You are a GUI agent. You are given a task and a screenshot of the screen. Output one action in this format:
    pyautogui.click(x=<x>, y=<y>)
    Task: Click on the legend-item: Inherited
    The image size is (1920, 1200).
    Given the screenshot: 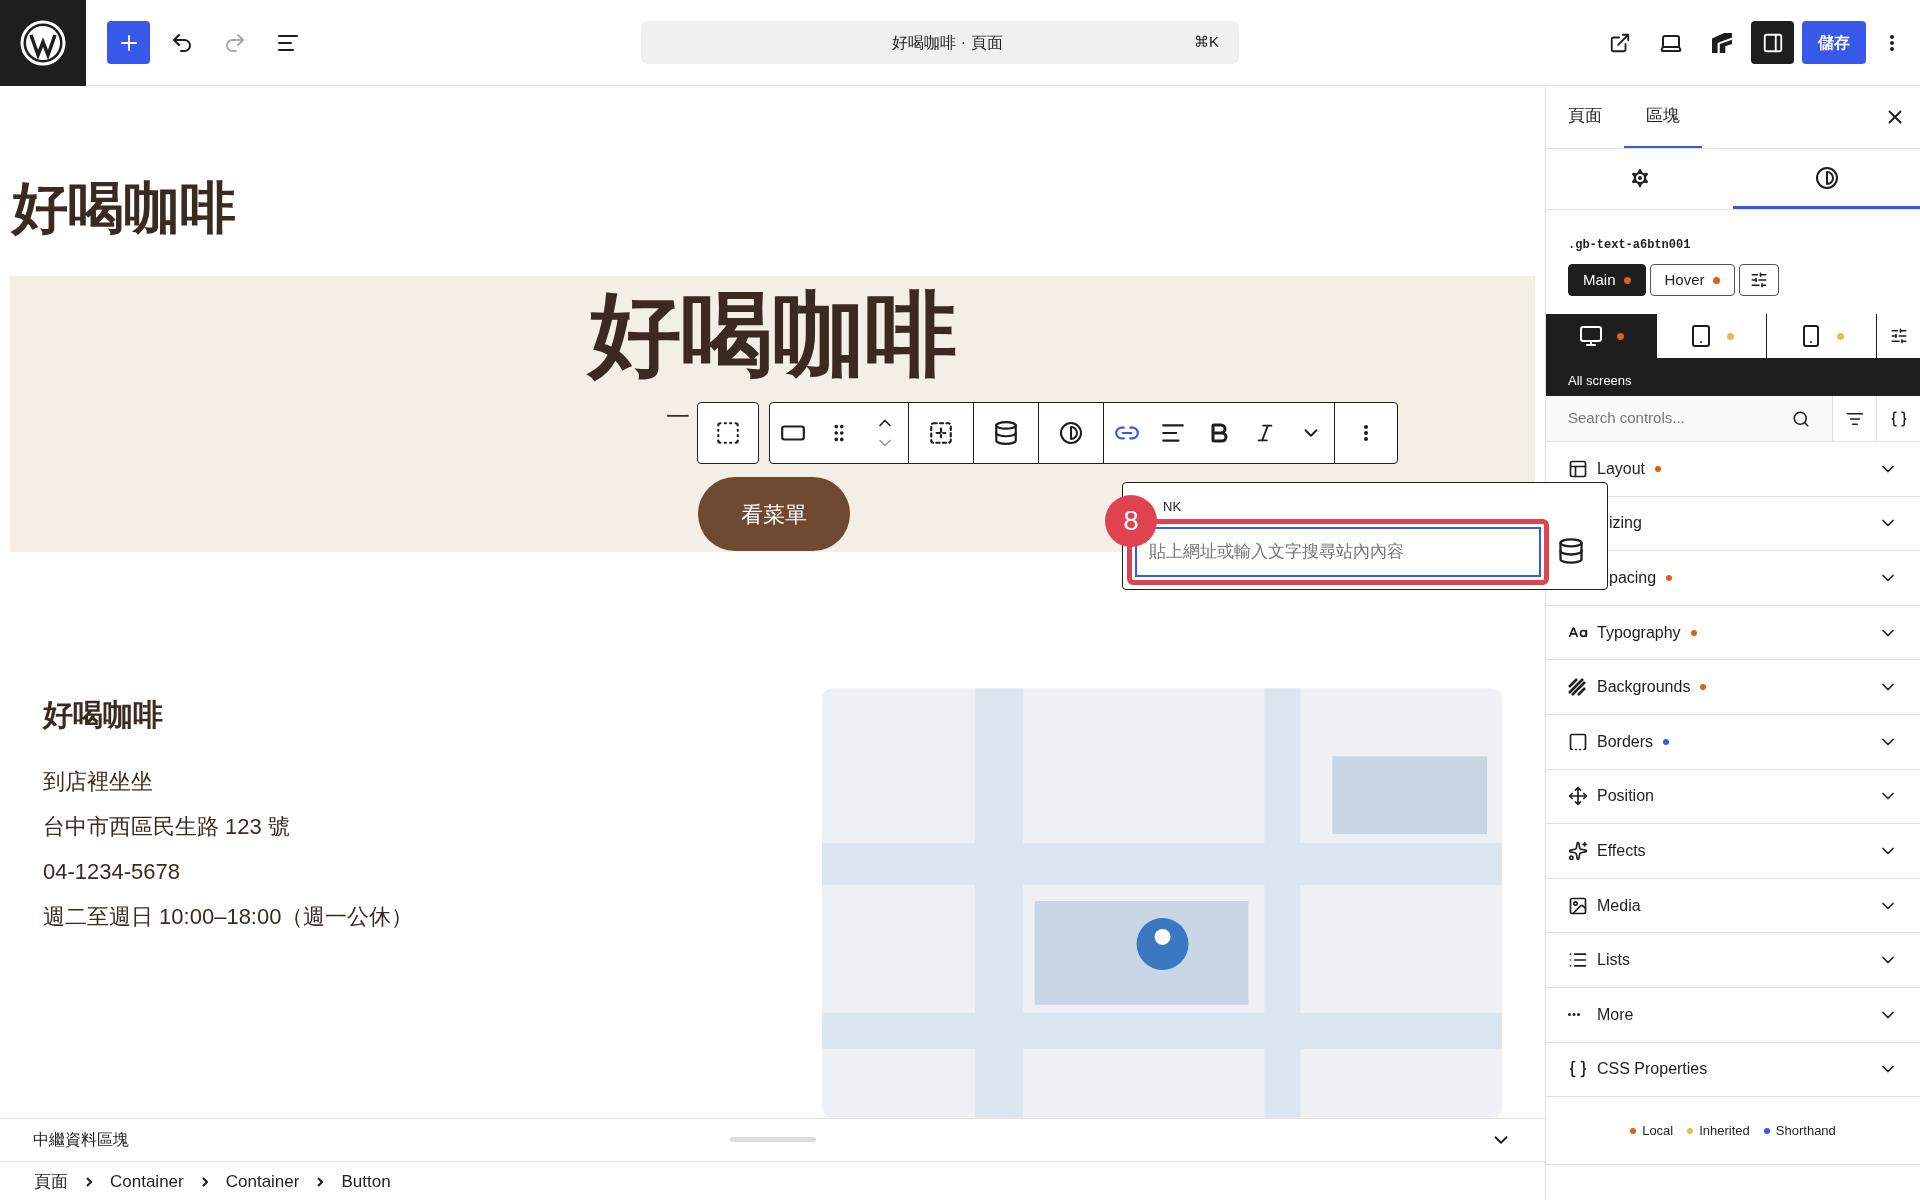 What is the action you would take?
    pyautogui.click(x=1718, y=1130)
    